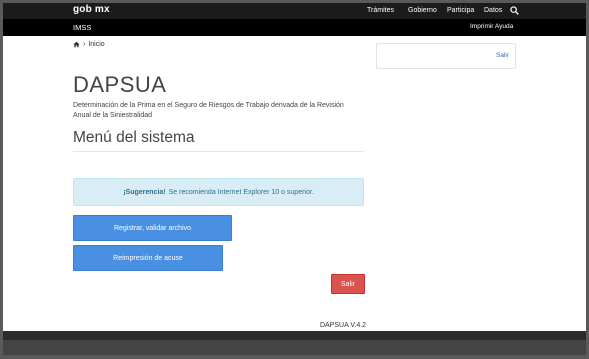 The width and height of the screenshot is (589, 359). What do you see at coordinates (348, 284) in the screenshot?
I see `salir-button: Salir` at bounding box center [348, 284].